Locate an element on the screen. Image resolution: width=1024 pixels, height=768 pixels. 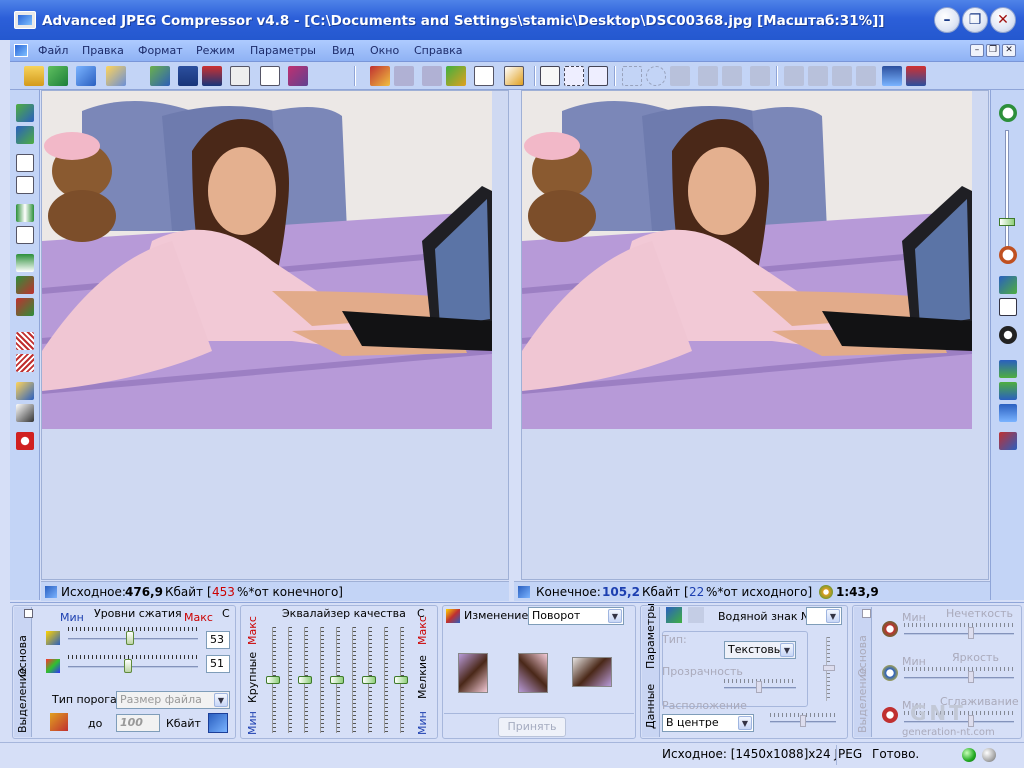
reset-icon is located at coordinates (25, 441).